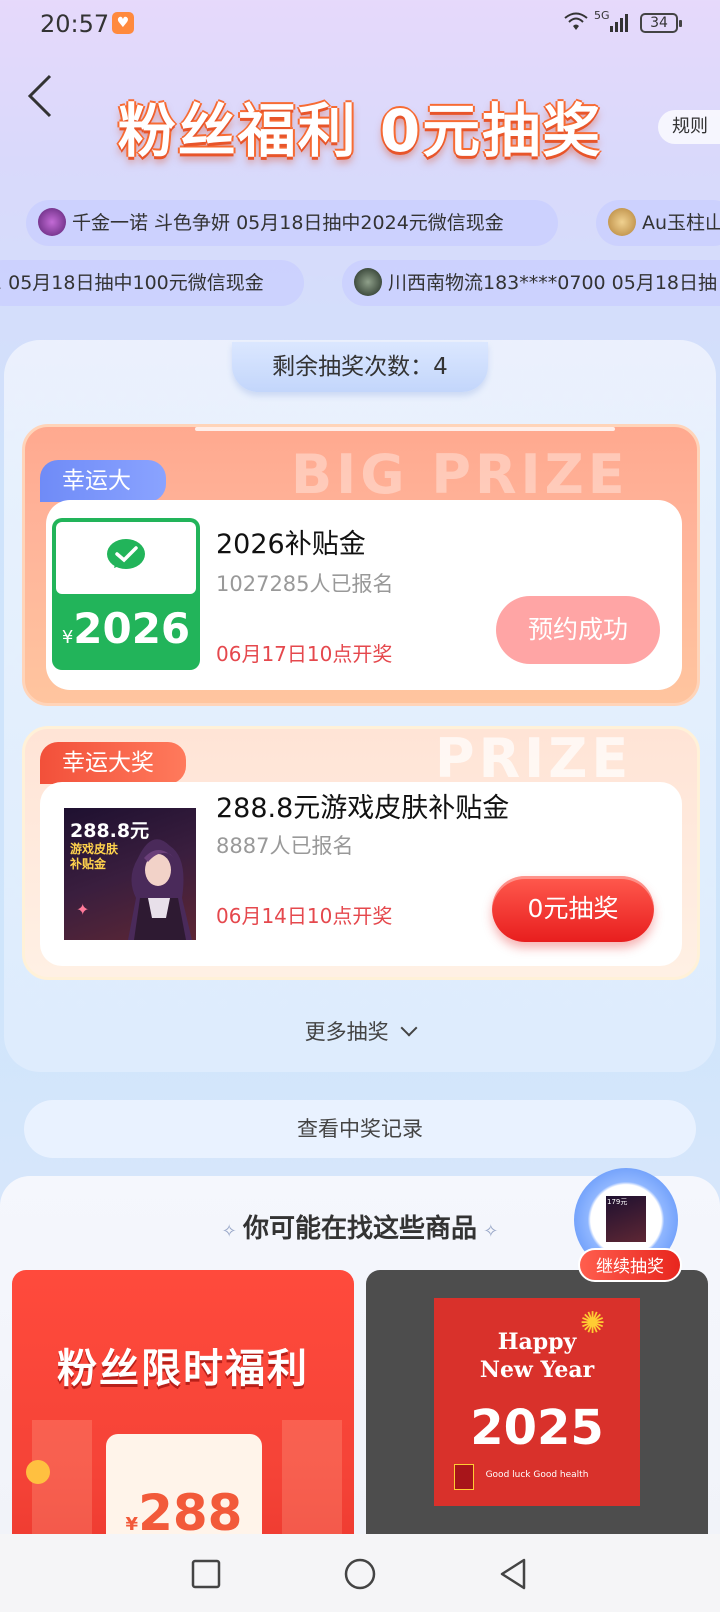 The width and height of the screenshot is (720, 1612). What do you see at coordinates (360, 367) in the screenshot?
I see `remaining-draws: 剩余抽奖次数：4` at bounding box center [360, 367].